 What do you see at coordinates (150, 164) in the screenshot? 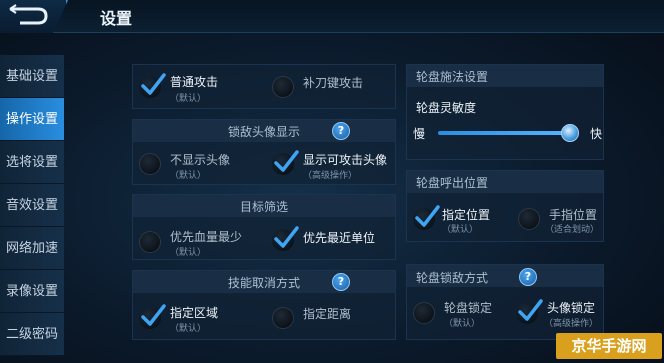
I see `no-avatar-radio` at bounding box center [150, 164].